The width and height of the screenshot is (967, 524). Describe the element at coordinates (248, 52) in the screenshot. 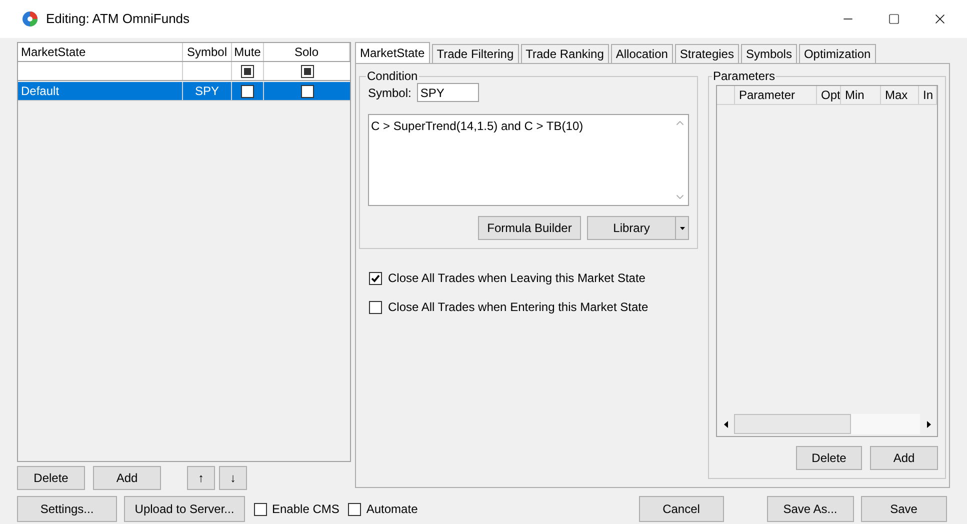

I see `column-header: Mute` at that location.